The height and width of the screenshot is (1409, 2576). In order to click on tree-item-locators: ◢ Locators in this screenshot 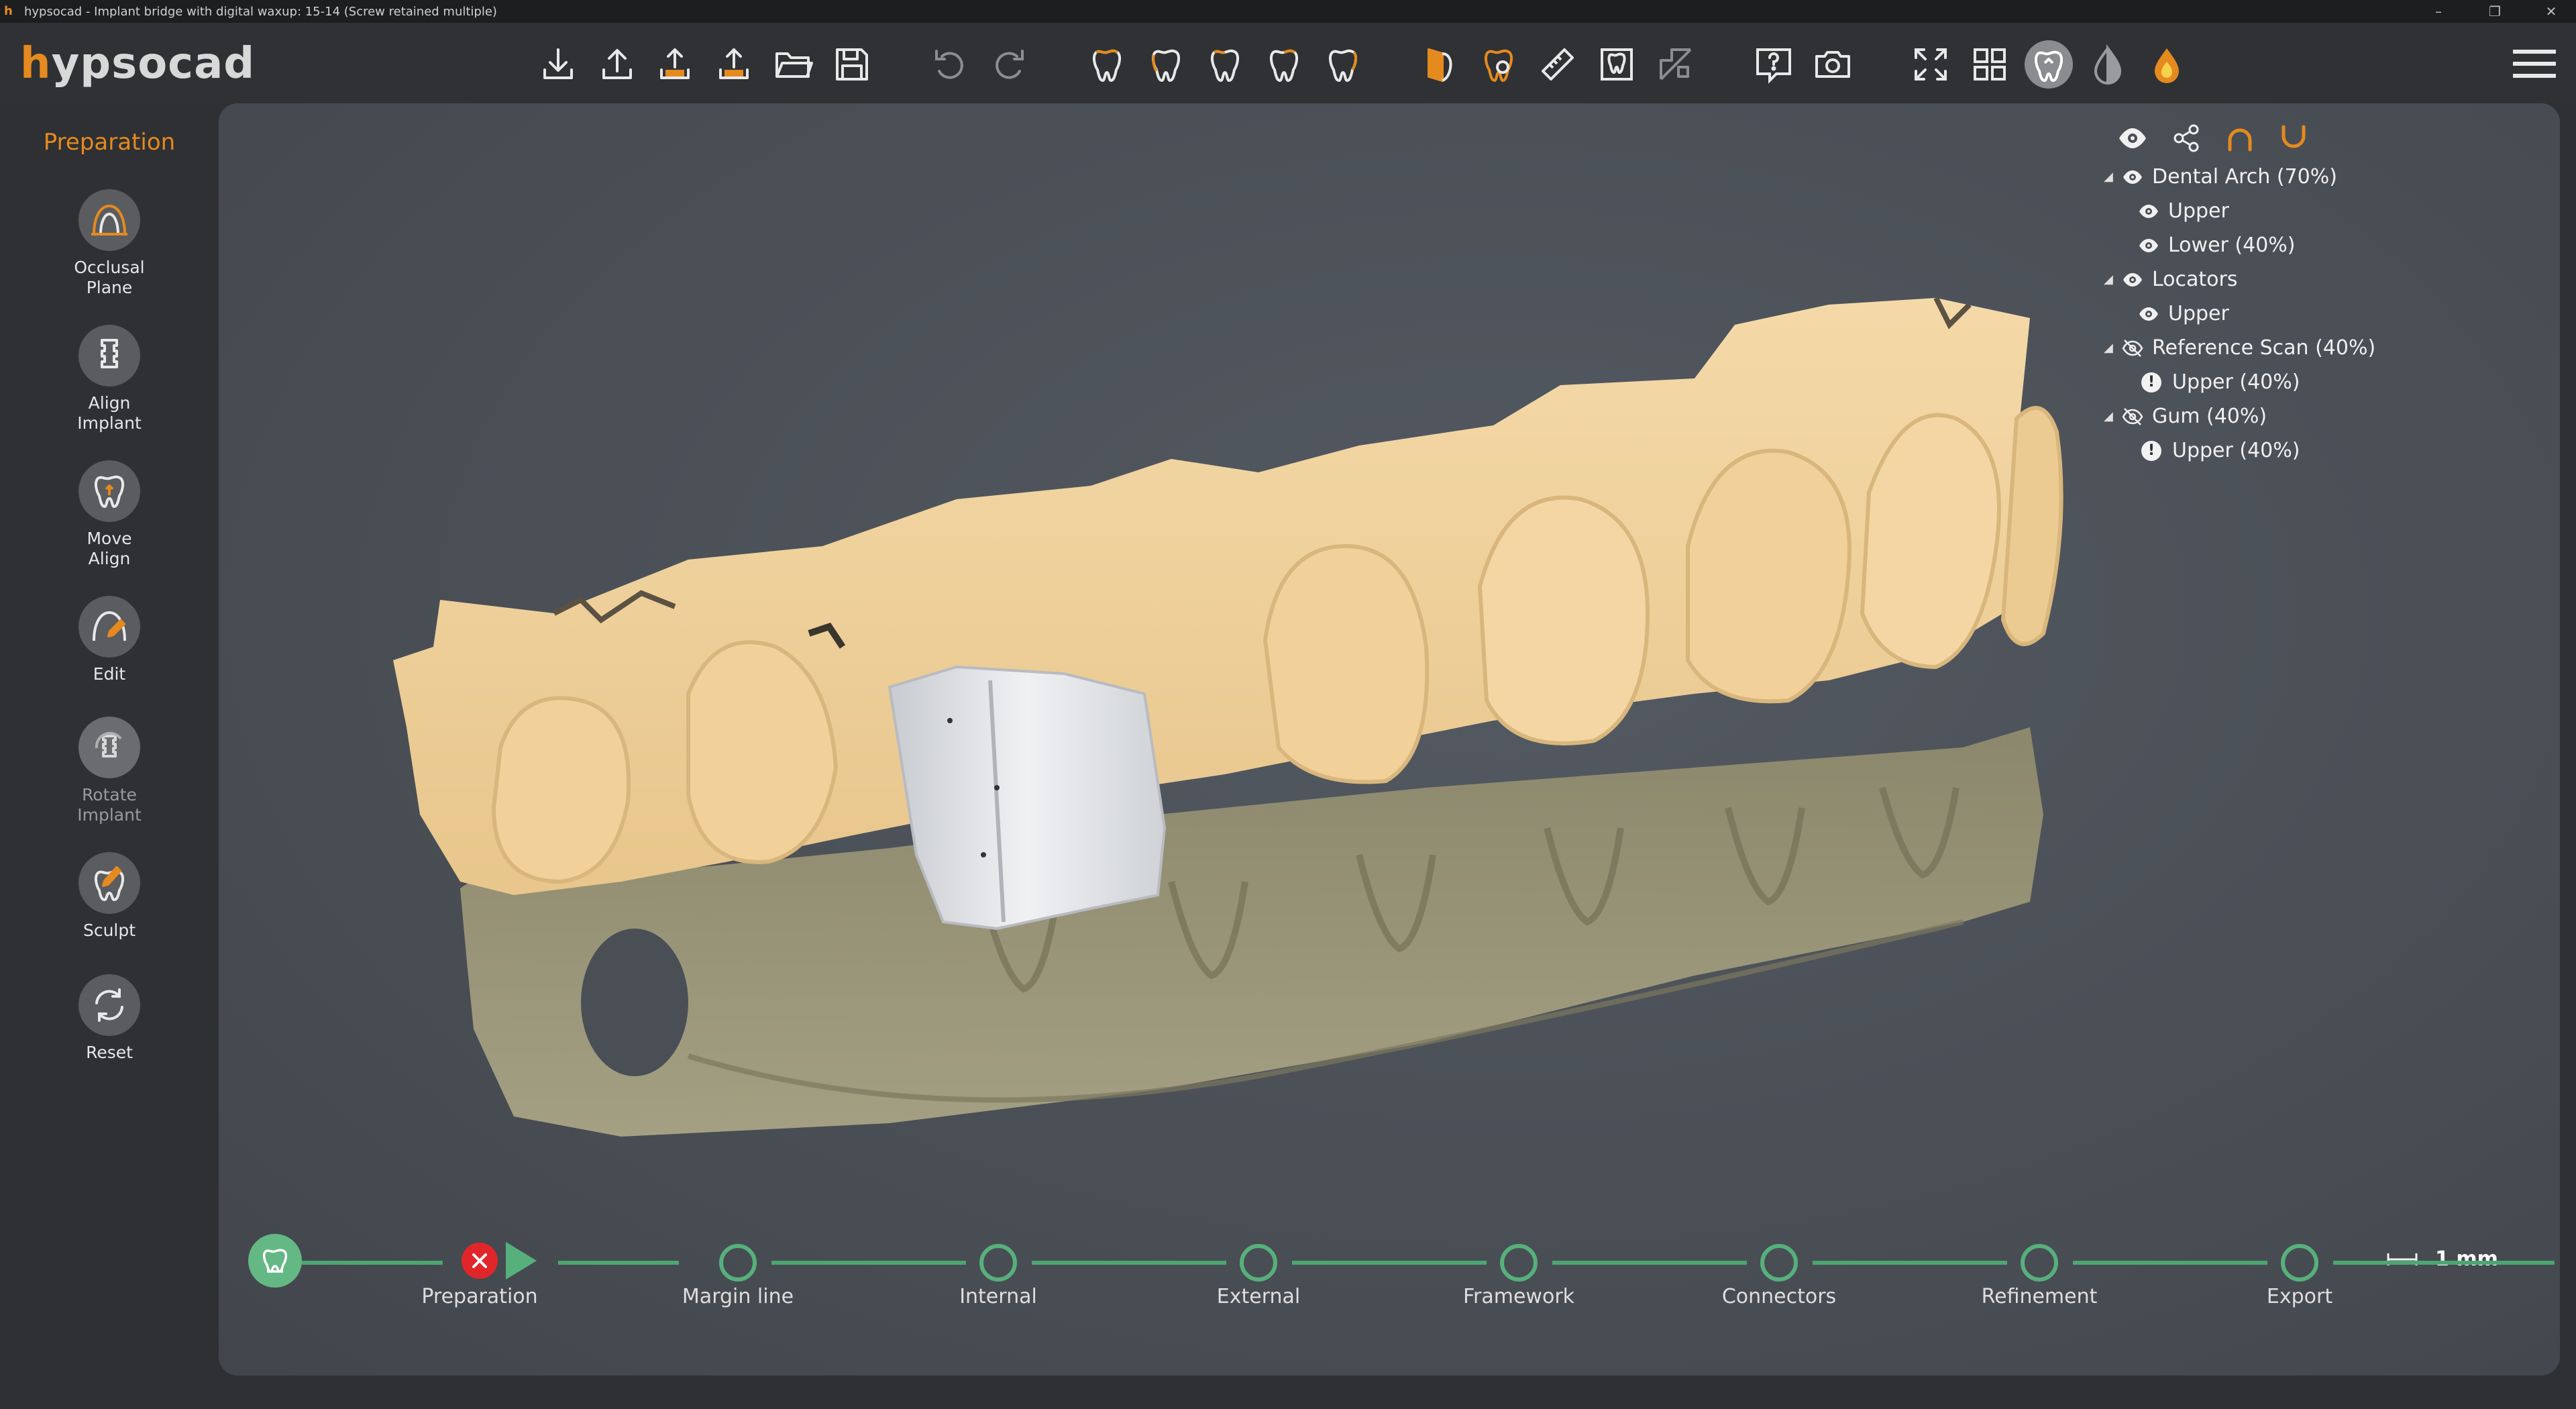, I will do `click(2318, 279)`.